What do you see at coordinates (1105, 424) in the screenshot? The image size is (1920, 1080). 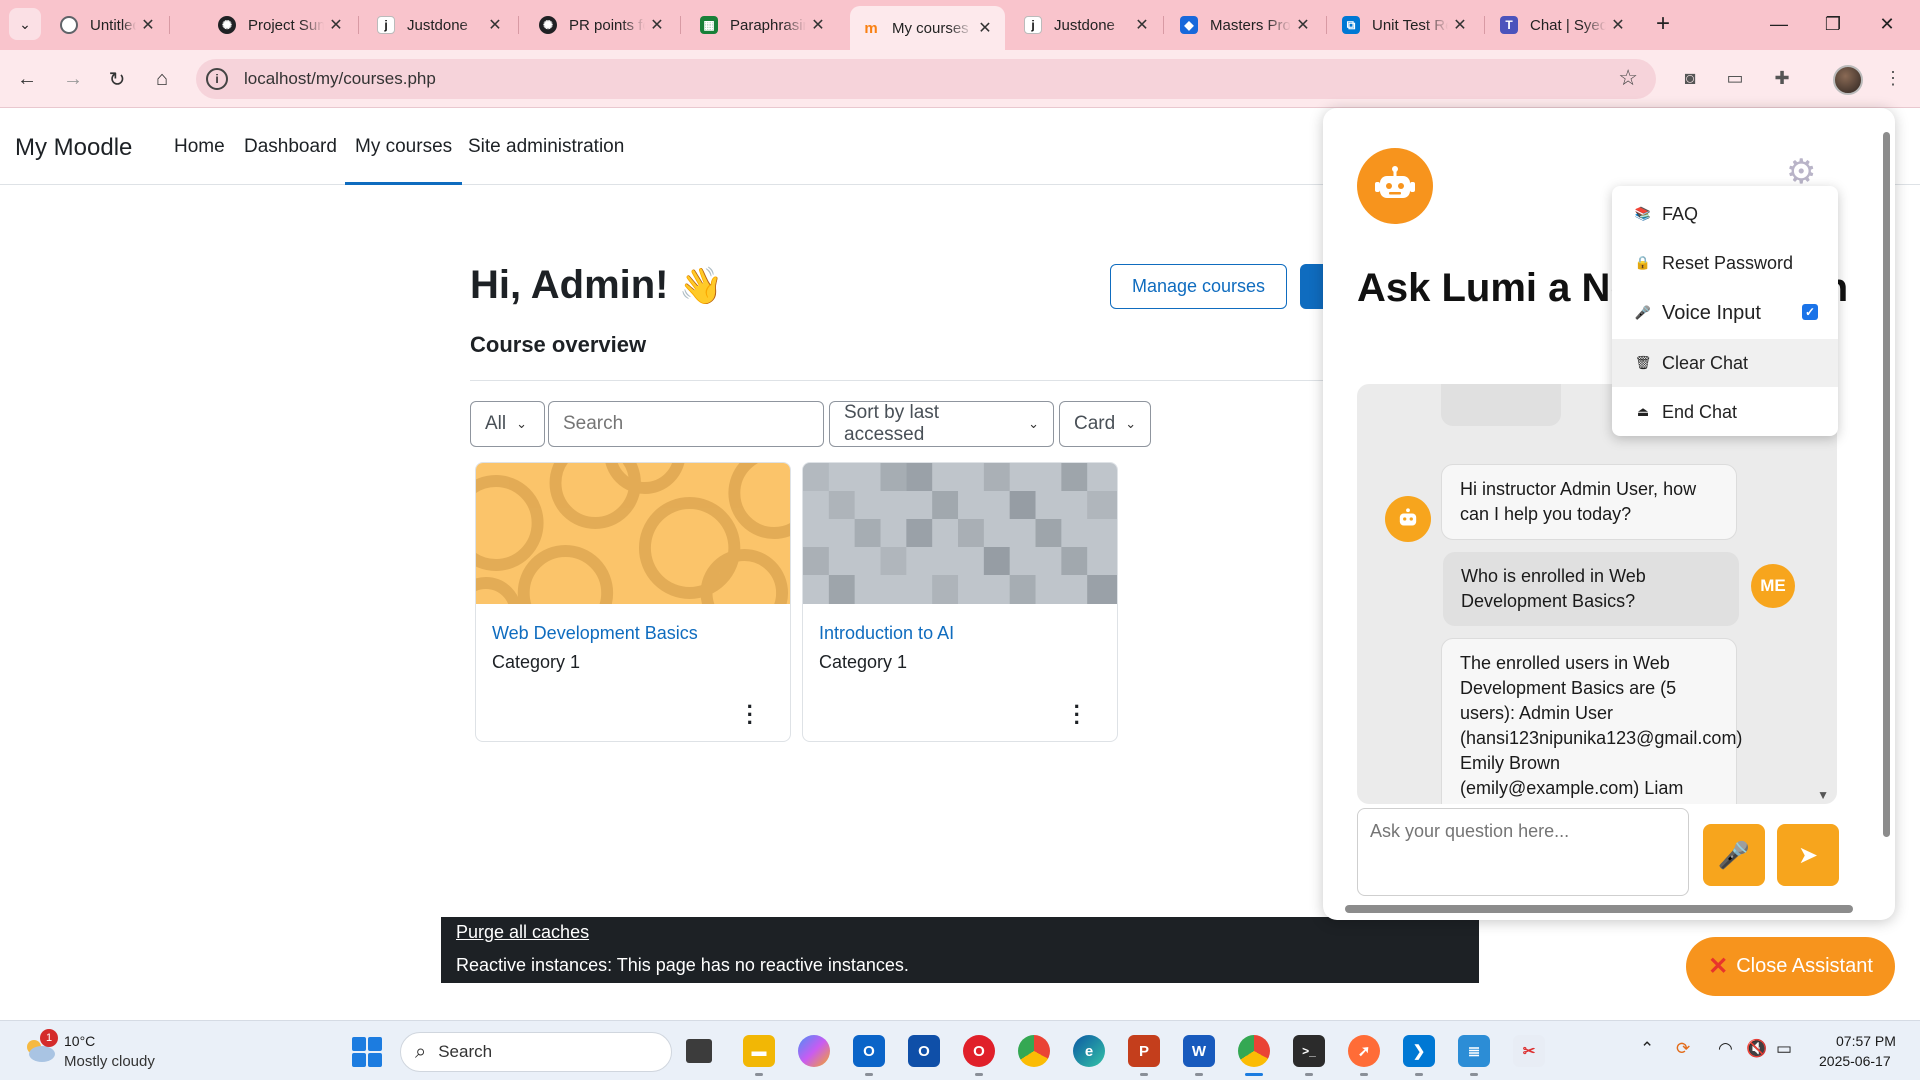 I see `view-mode-select: Card ⌄` at bounding box center [1105, 424].